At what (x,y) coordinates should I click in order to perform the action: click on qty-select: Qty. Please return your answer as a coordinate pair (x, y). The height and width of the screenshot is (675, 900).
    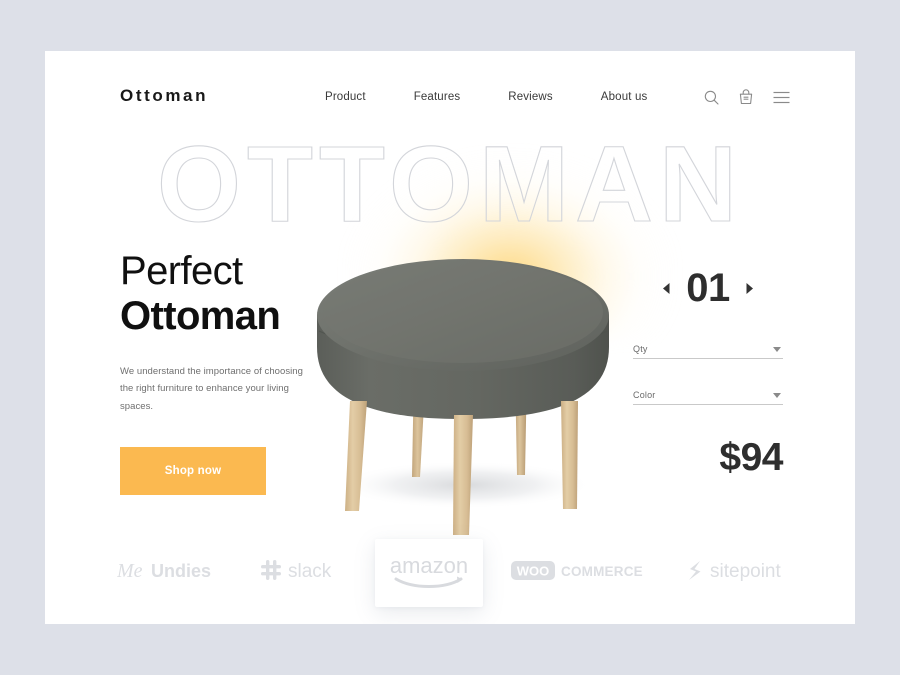
    Looking at the image, I should click on (708, 348).